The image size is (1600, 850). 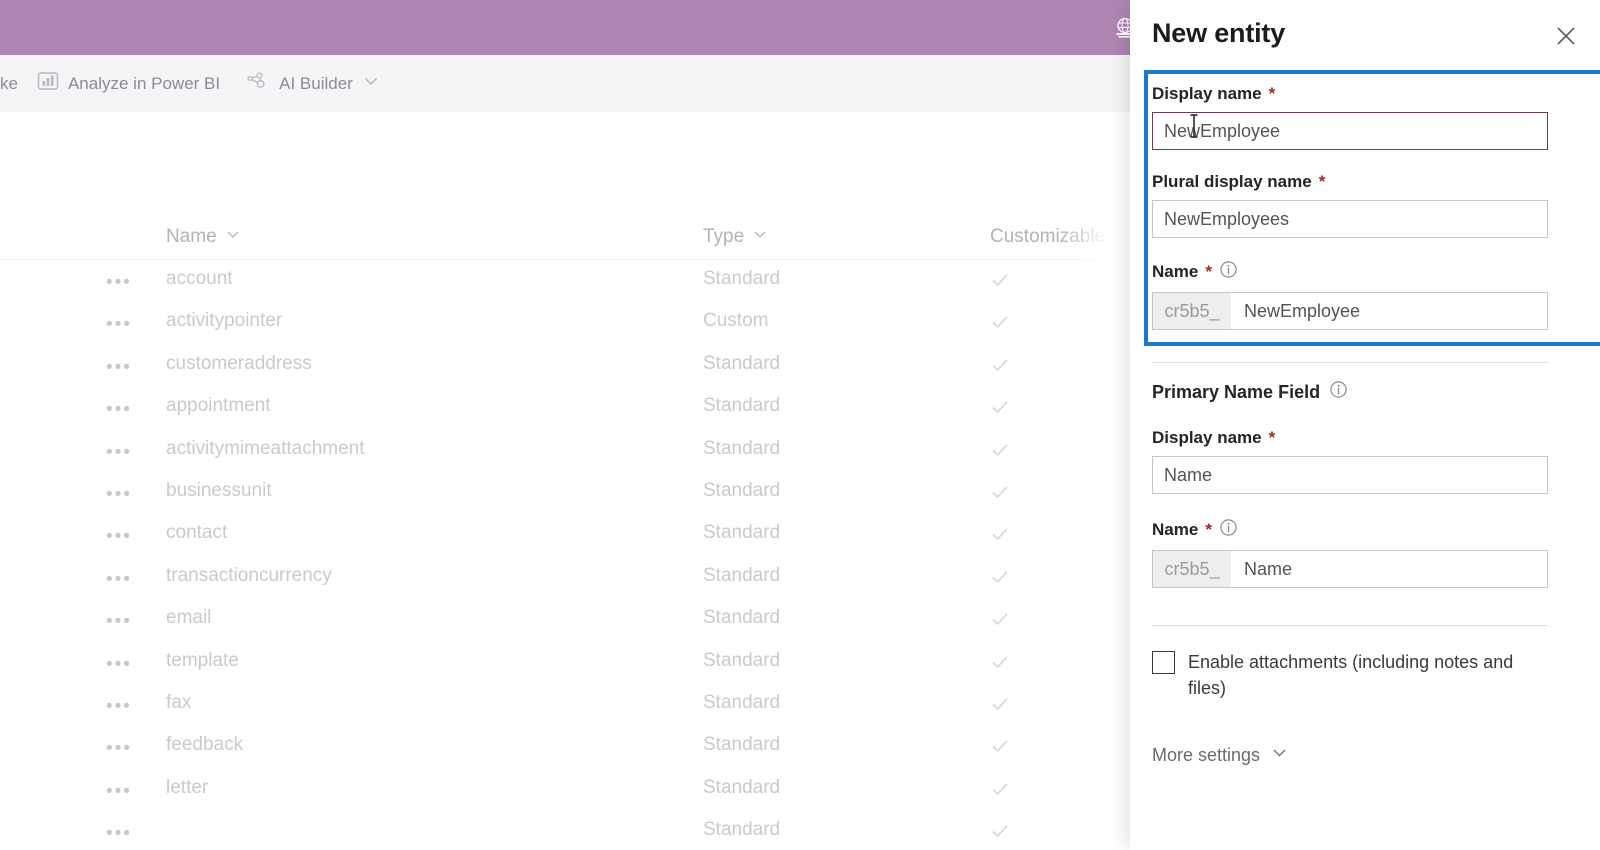 I want to click on primary-display-name-value: Name, so click(x=1188, y=474).